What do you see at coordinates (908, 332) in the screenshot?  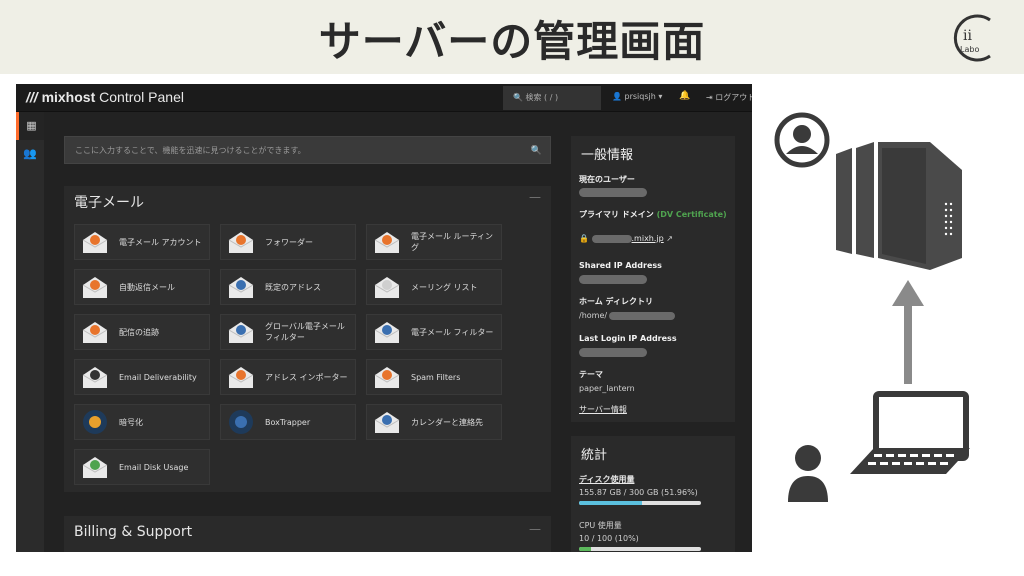 I see `up-arrow-icon` at bounding box center [908, 332].